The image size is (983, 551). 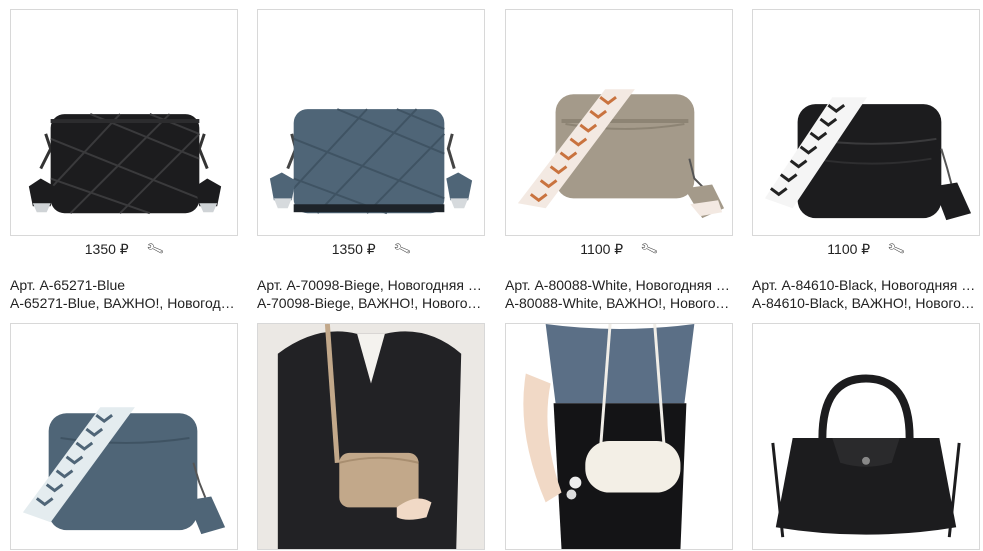 What do you see at coordinates (866, 456) in the screenshot?
I see `black-top-handle-bag-image` at bounding box center [866, 456].